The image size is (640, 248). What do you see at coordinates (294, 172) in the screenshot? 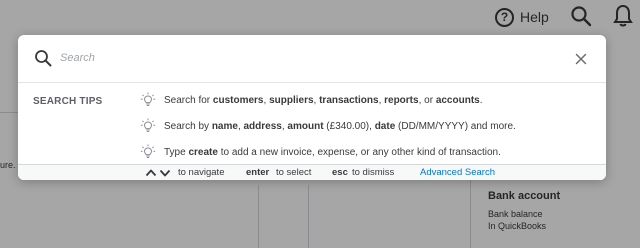
I see `select-hint: to select` at bounding box center [294, 172].